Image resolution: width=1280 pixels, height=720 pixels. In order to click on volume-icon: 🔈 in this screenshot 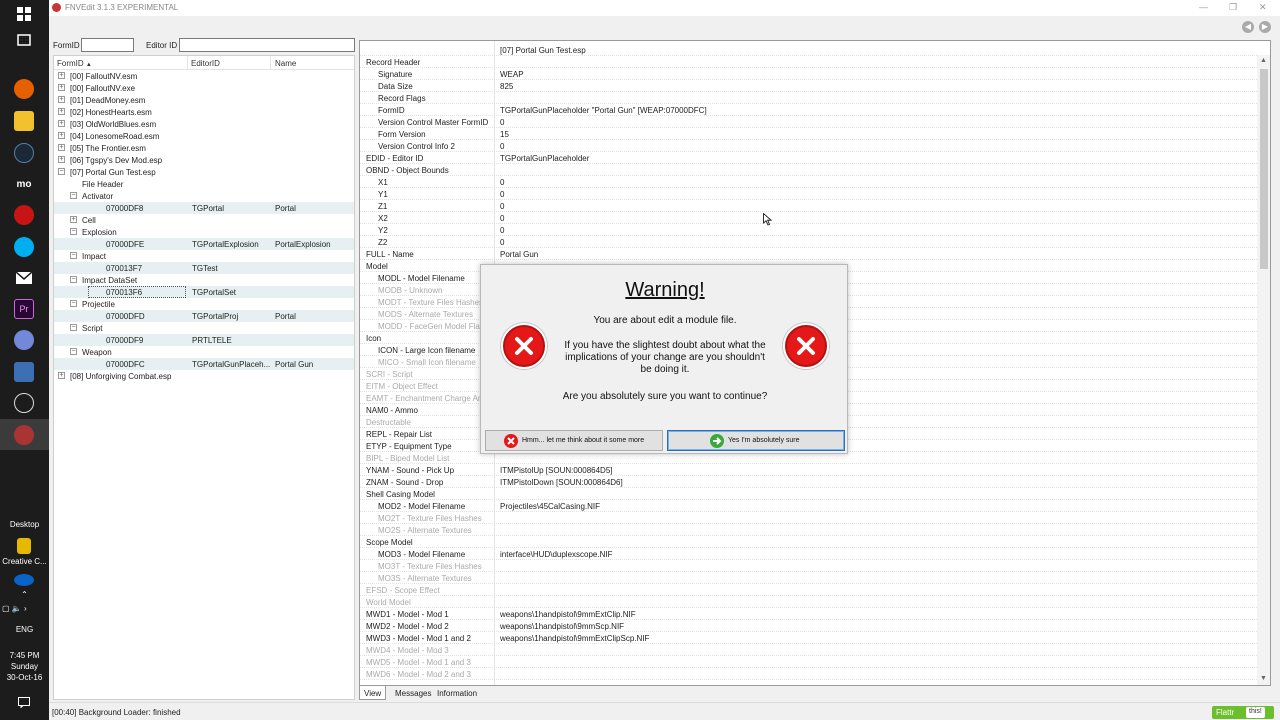, I will do `click(17, 608)`.